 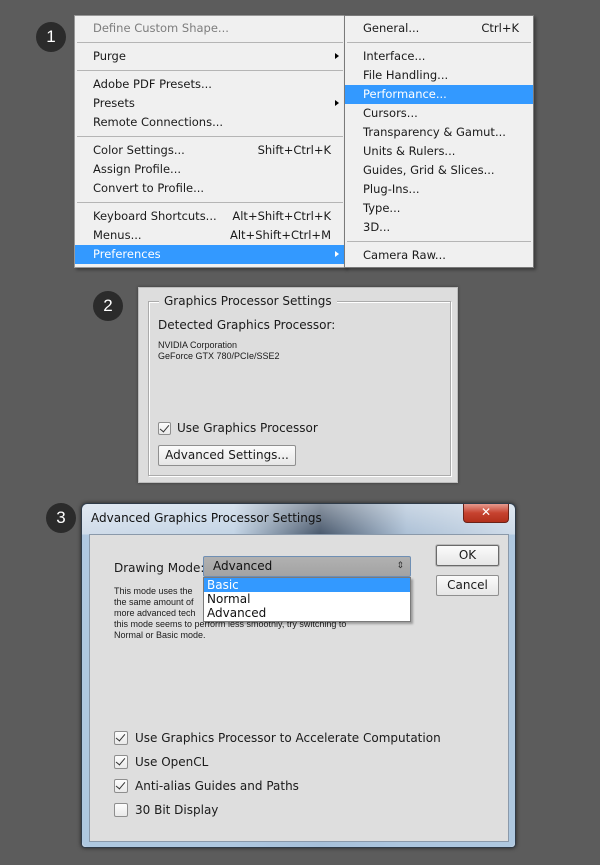 I want to click on option-label: Anti-alias Guides and Paths, so click(x=217, y=786).